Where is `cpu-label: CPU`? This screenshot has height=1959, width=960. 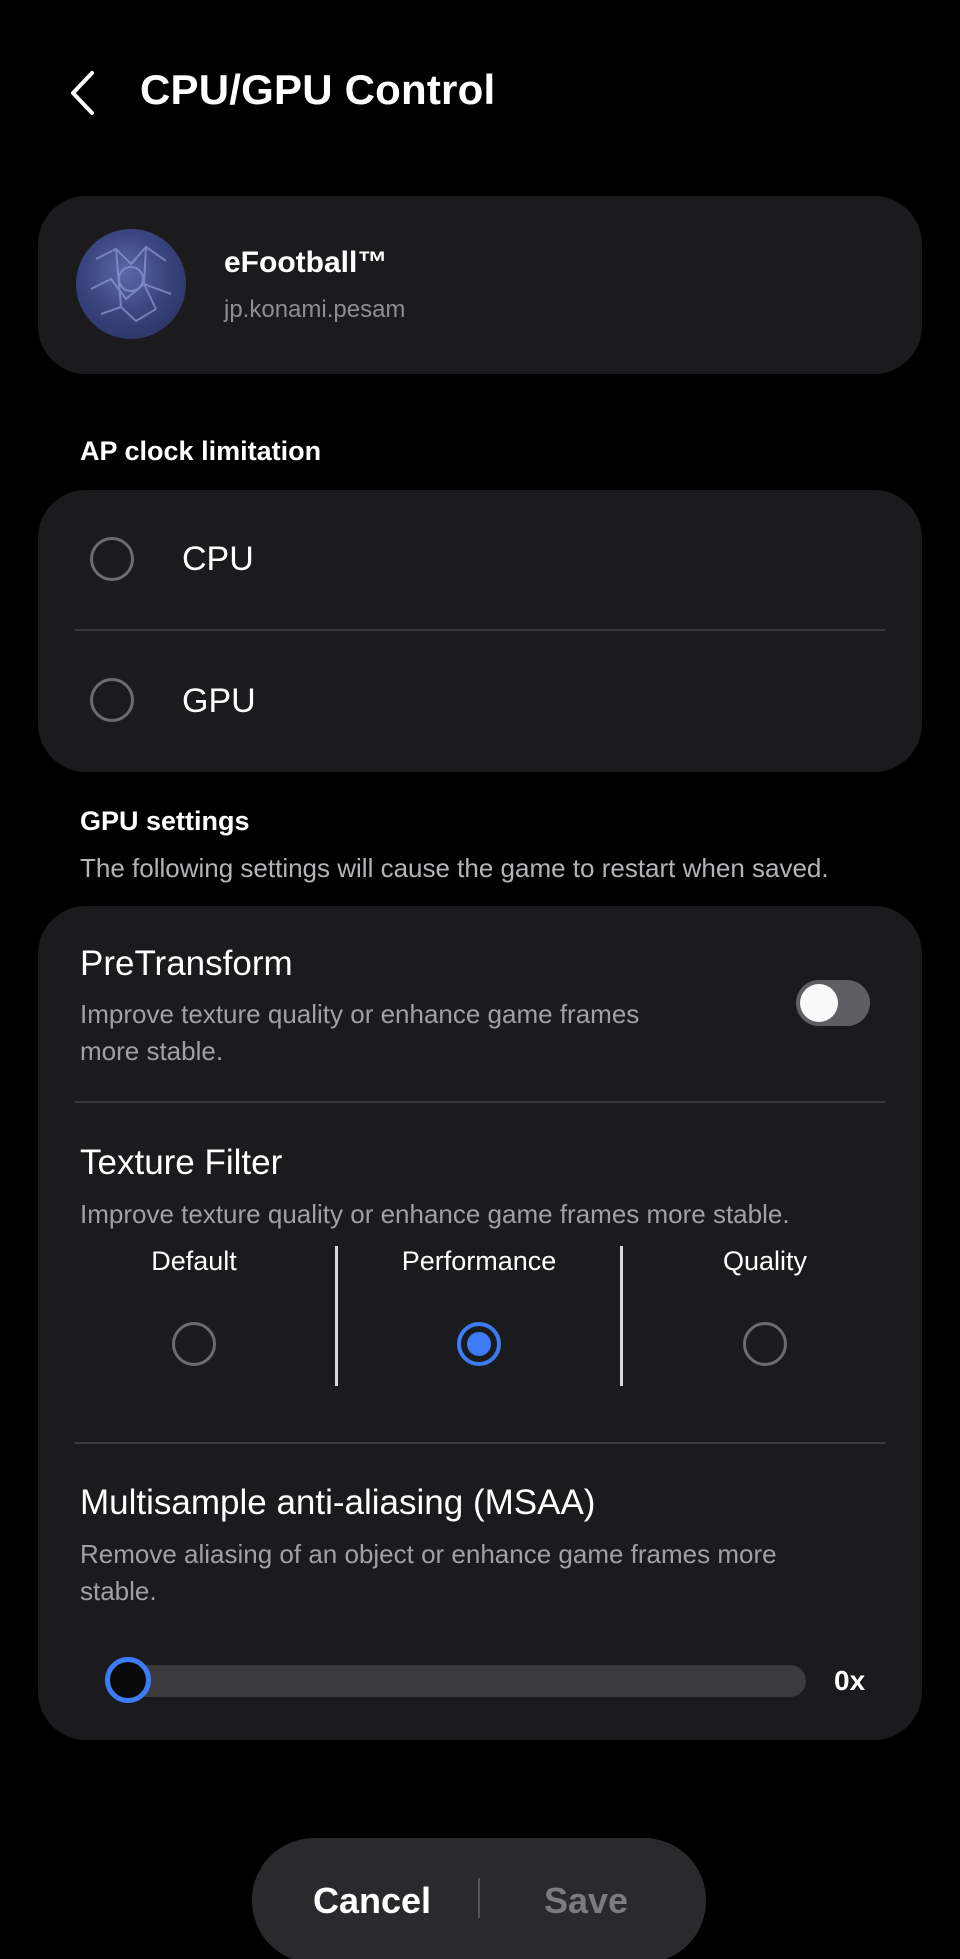
cpu-label: CPU is located at coordinates (218, 559).